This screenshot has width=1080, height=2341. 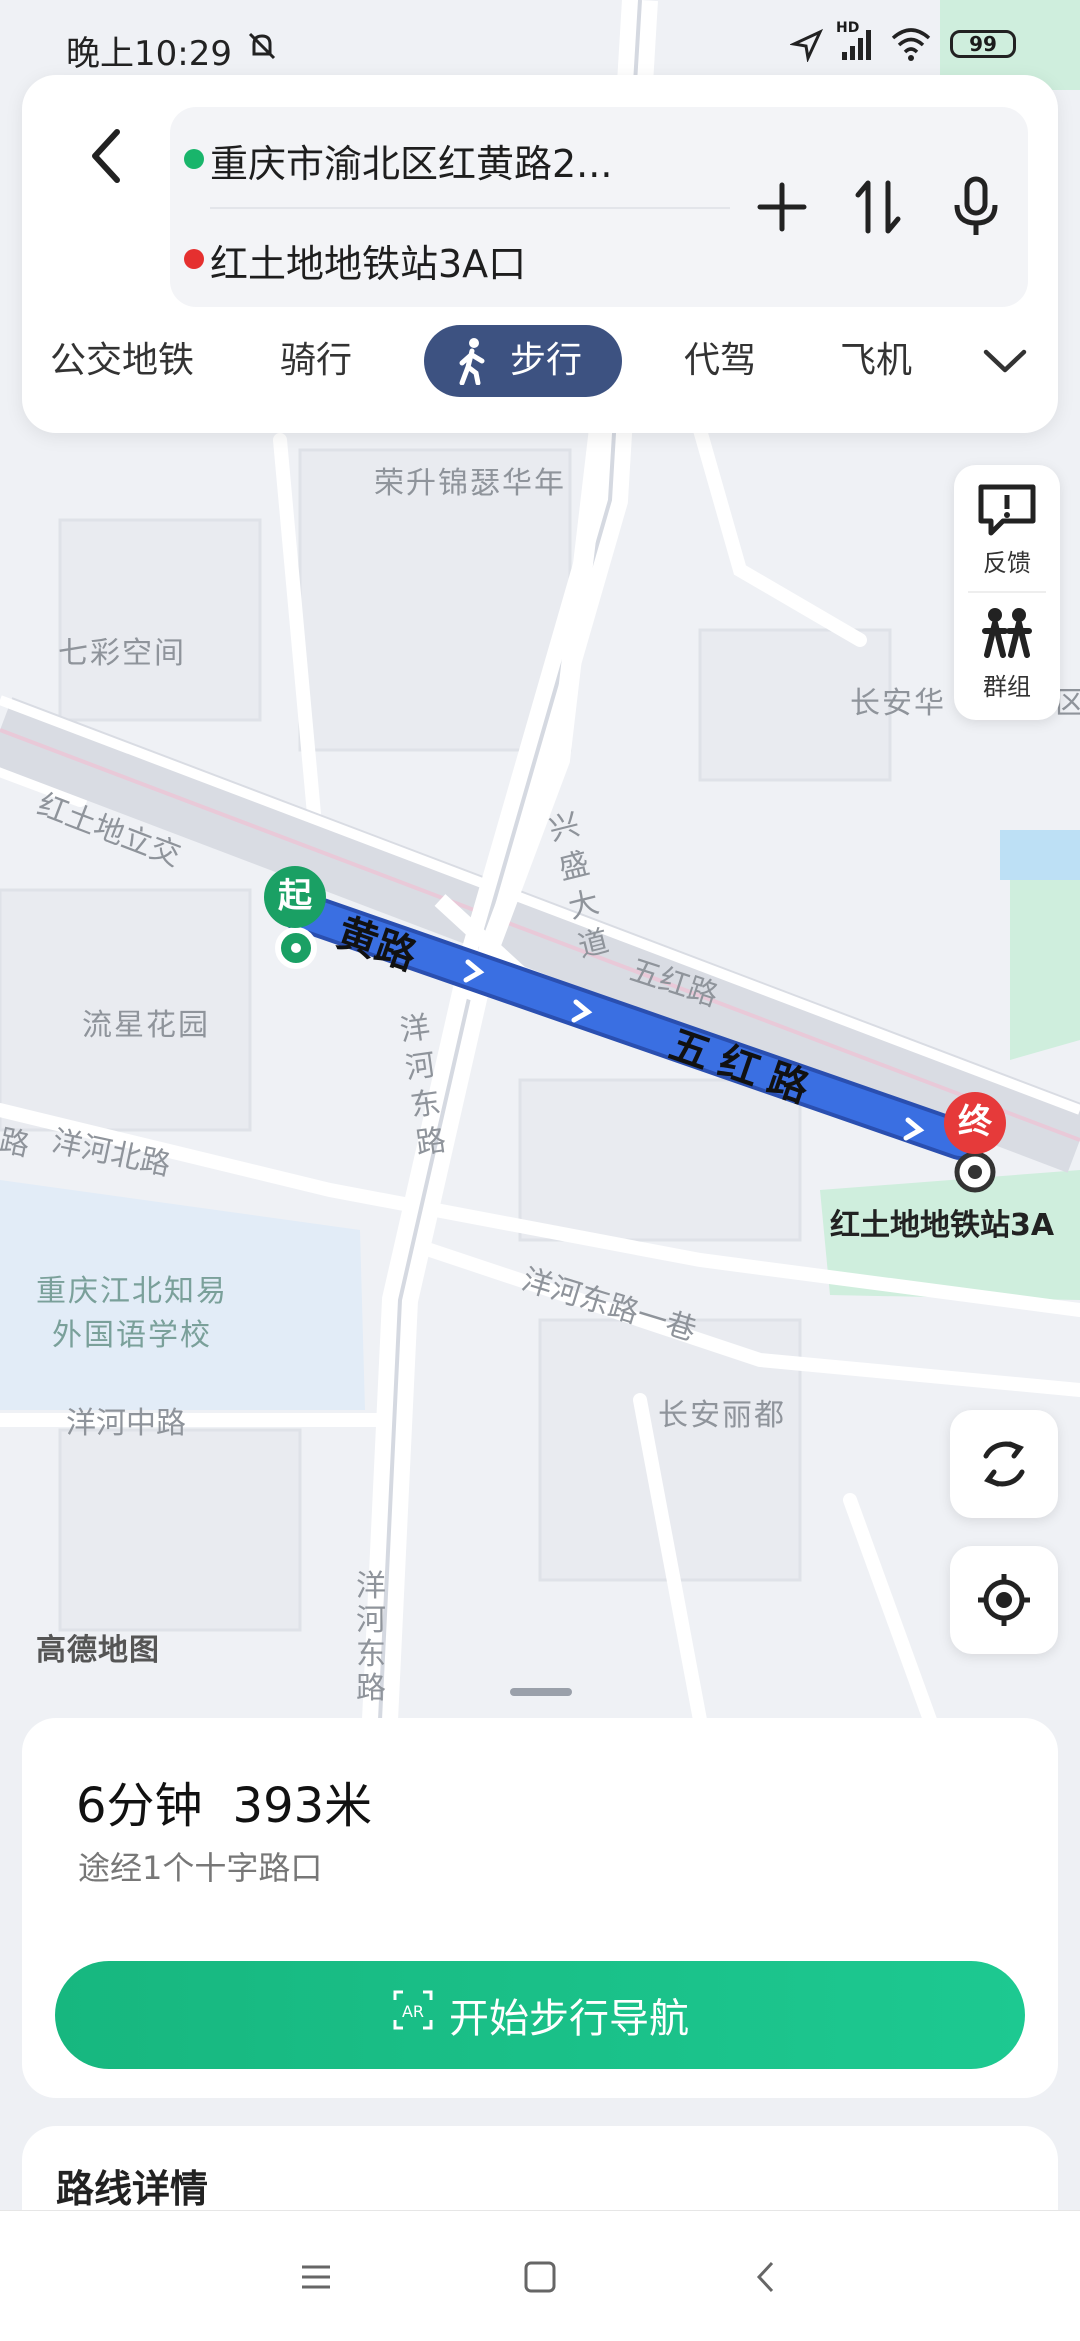 I want to click on battery-level: 99, so click(x=983, y=44).